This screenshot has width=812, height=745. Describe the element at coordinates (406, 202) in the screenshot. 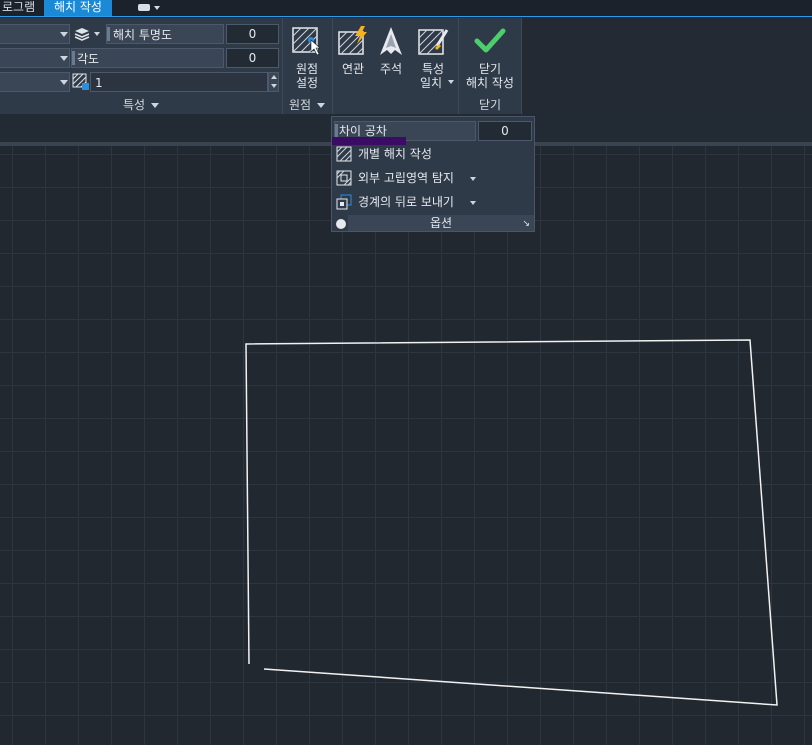

I see `send-behind-label: 경계의 뒤로 보내기` at that location.